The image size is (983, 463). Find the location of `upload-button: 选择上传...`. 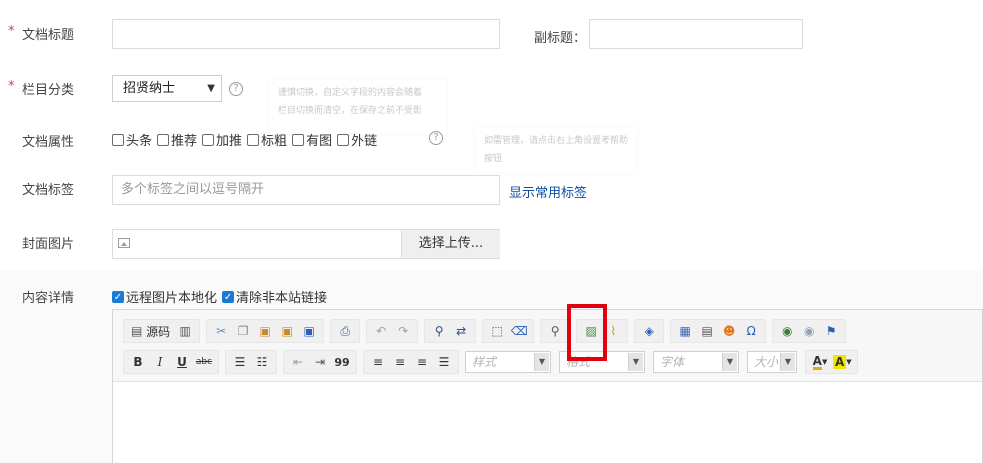

upload-button: 选择上传... is located at coordinates (450, 244).